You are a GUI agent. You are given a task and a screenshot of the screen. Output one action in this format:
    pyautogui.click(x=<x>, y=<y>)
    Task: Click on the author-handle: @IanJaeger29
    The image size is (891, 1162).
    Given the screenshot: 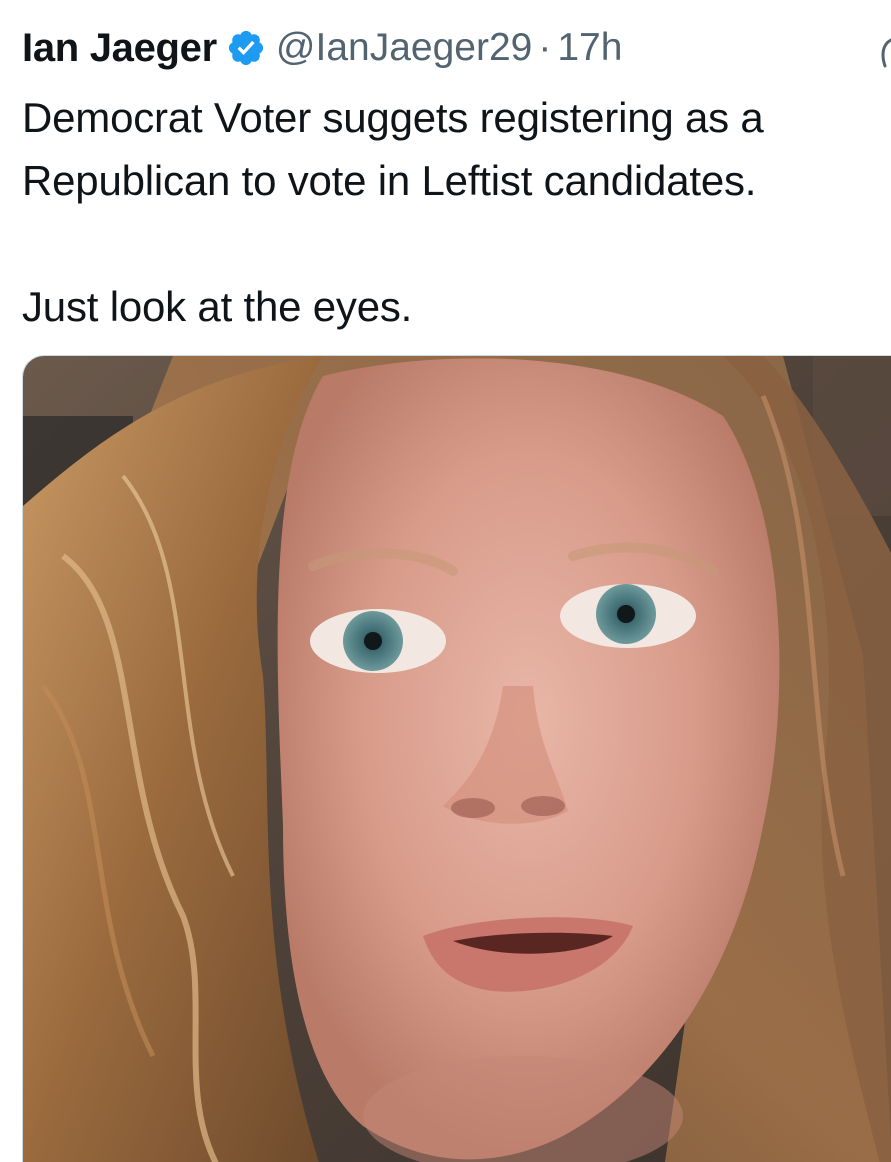 What is the action you would take?
    pyautogui.click(x=404, y=48)
    